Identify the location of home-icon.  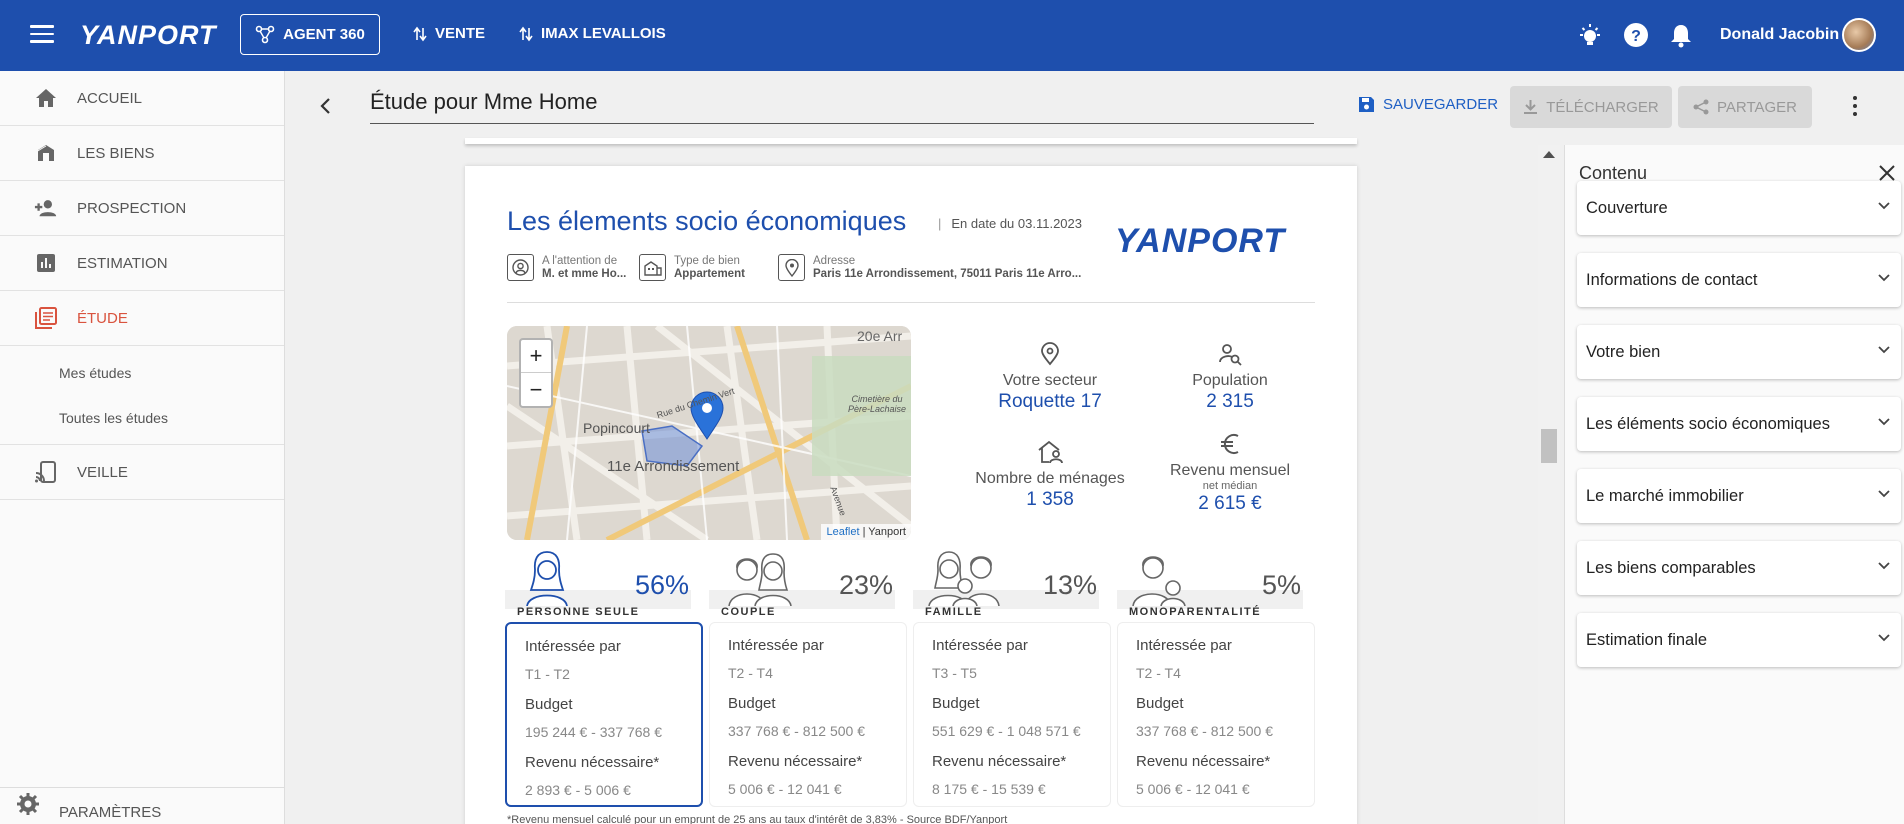
(46, 98).